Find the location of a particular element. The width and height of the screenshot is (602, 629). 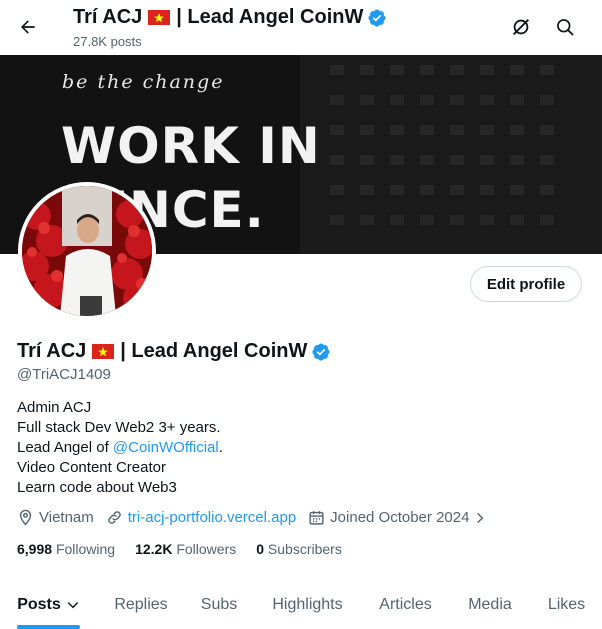

grok-icon is located at coordinates (521, 27).